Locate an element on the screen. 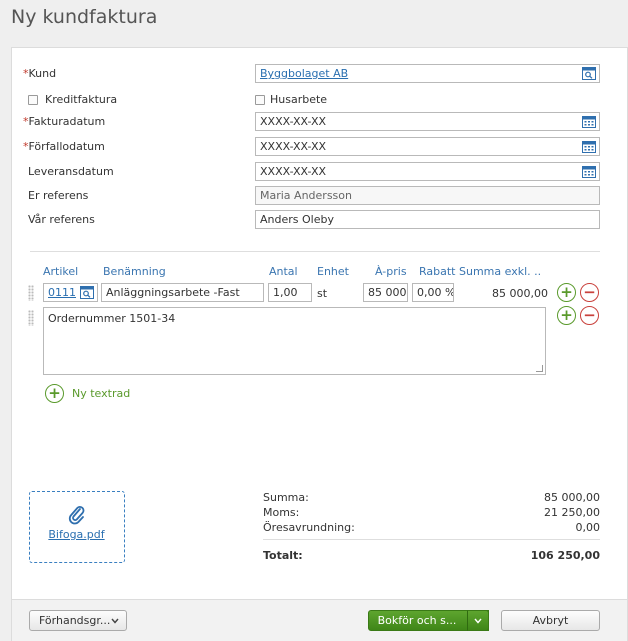 This screenshot has width=628, height=641. sum-value: 85 000,00 is located at coordinates (572, 497).